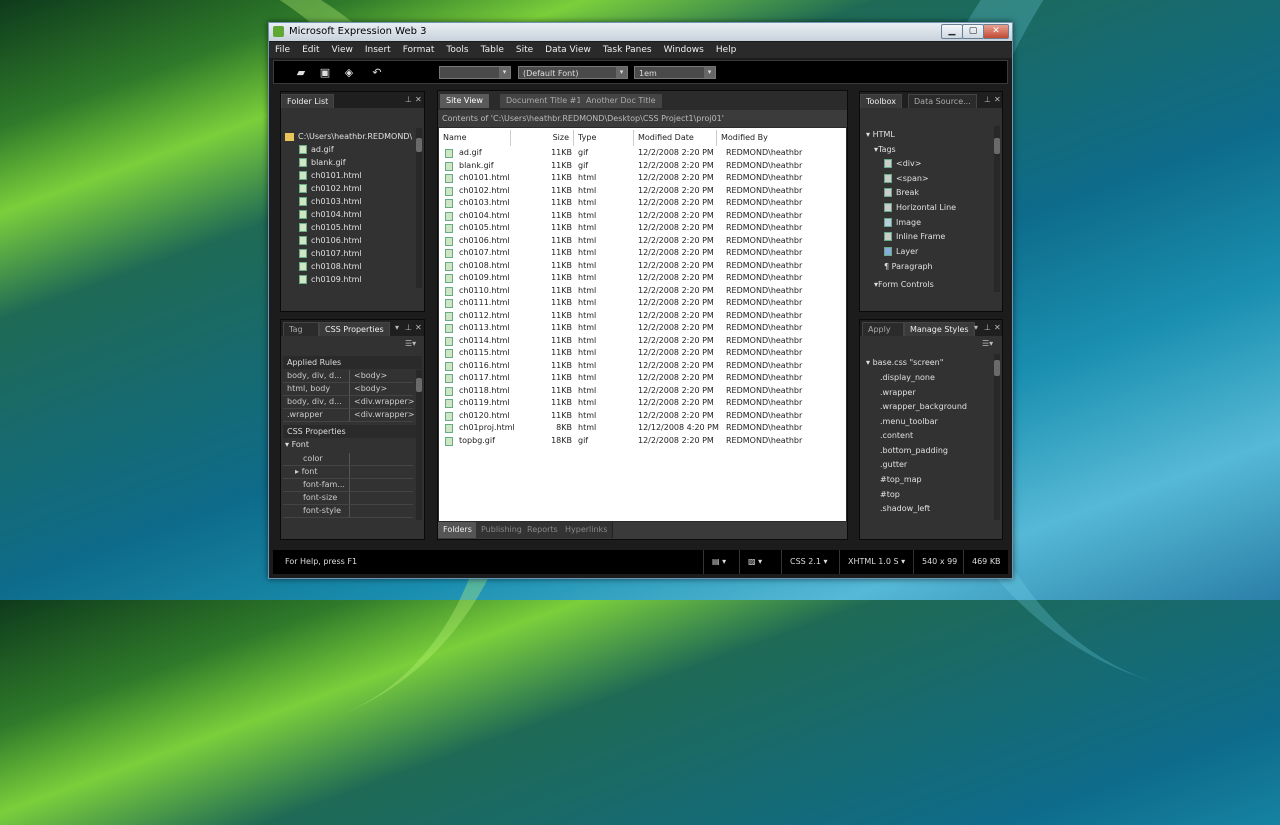 The width and height of the screenshot is (1280, 825). What do you see at coordinates (573, 72) in the screenshot?
I see `font-combo: (Default Font) ▾` at bounding box center [573, 72].